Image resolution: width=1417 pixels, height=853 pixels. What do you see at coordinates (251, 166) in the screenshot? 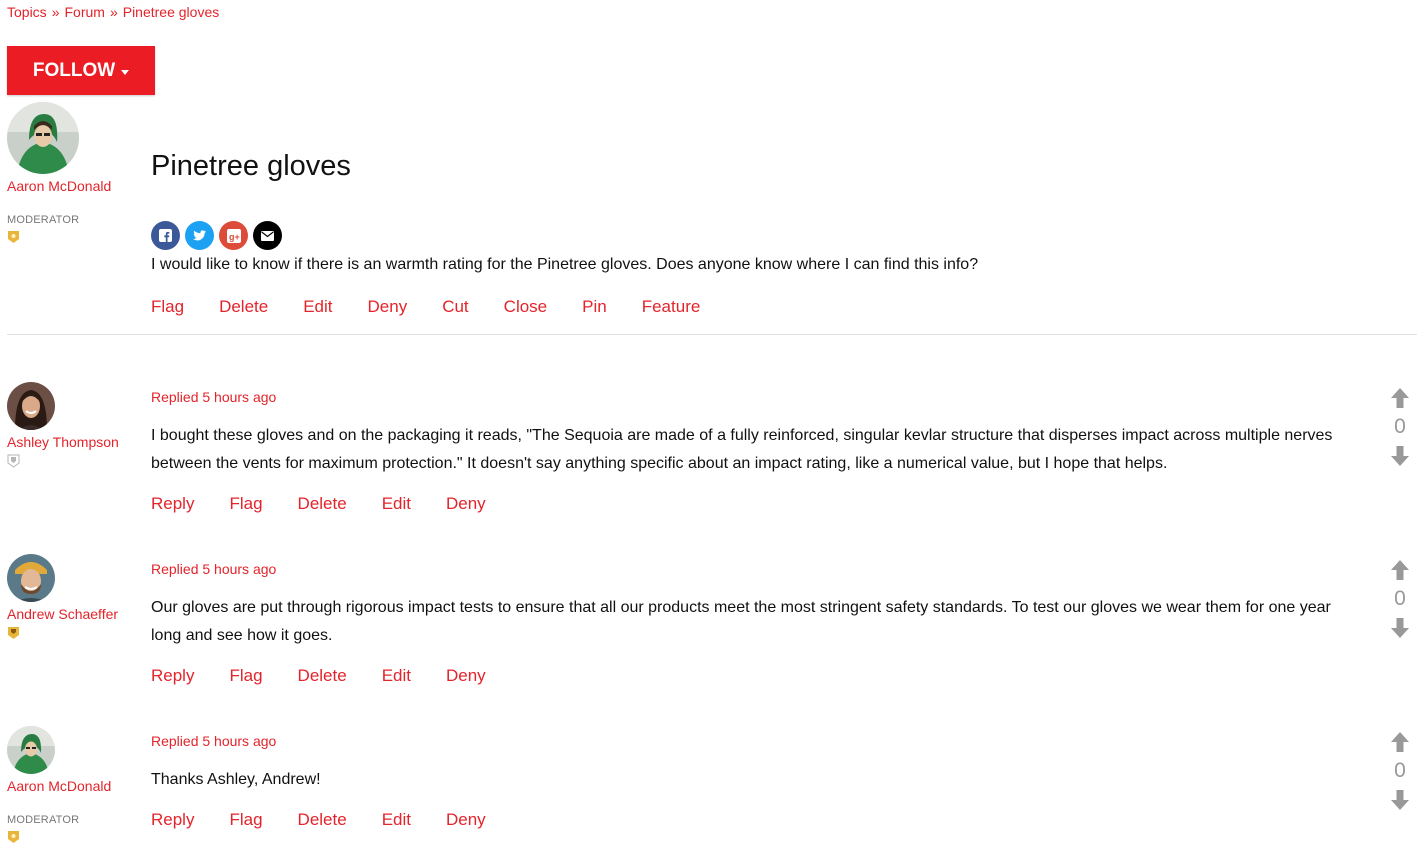
I see `page-title: Pinetree gloves` at bounding box center [251, 166].